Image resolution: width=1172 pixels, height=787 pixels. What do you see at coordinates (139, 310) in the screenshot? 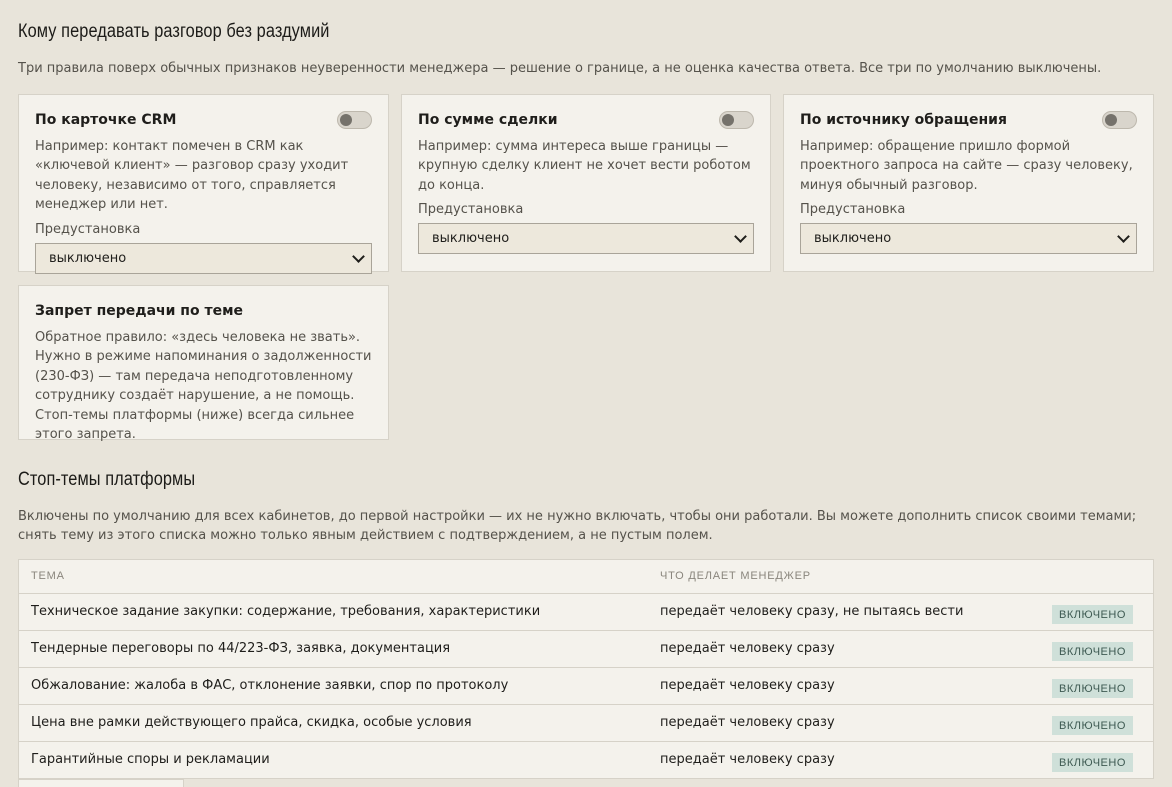
I see `card-title: Запрет передачи по теме` at bounding box center [139, 310].